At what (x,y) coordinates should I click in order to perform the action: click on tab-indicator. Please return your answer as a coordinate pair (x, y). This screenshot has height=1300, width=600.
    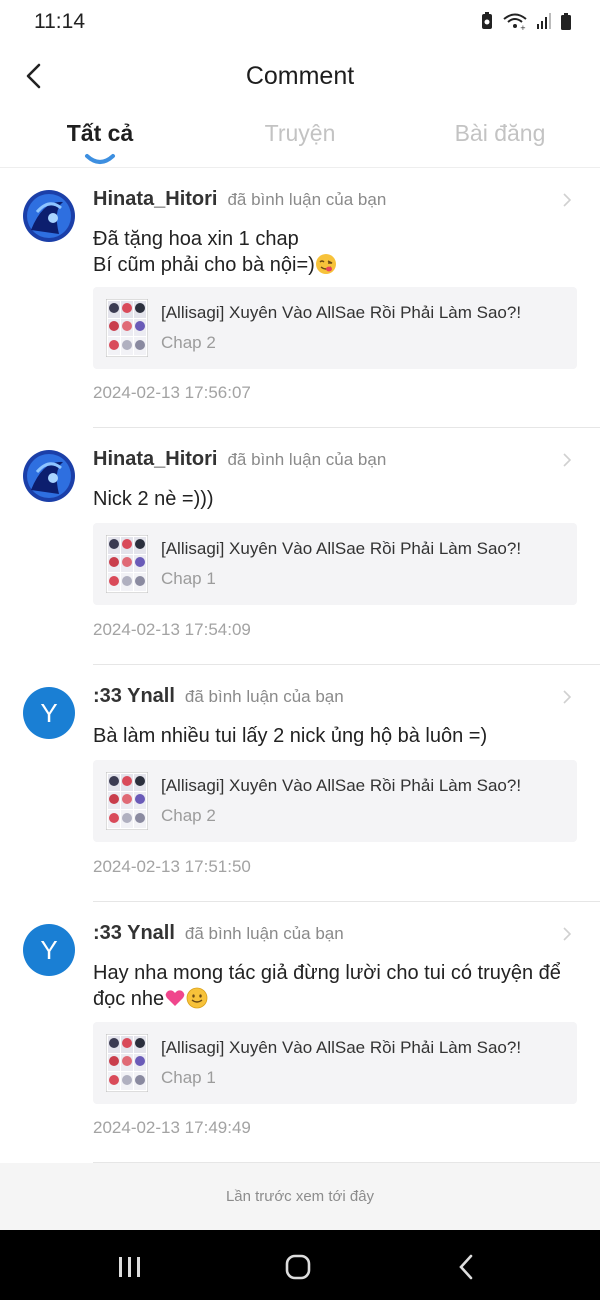
    Looking at the image, I should click on (100, 159).